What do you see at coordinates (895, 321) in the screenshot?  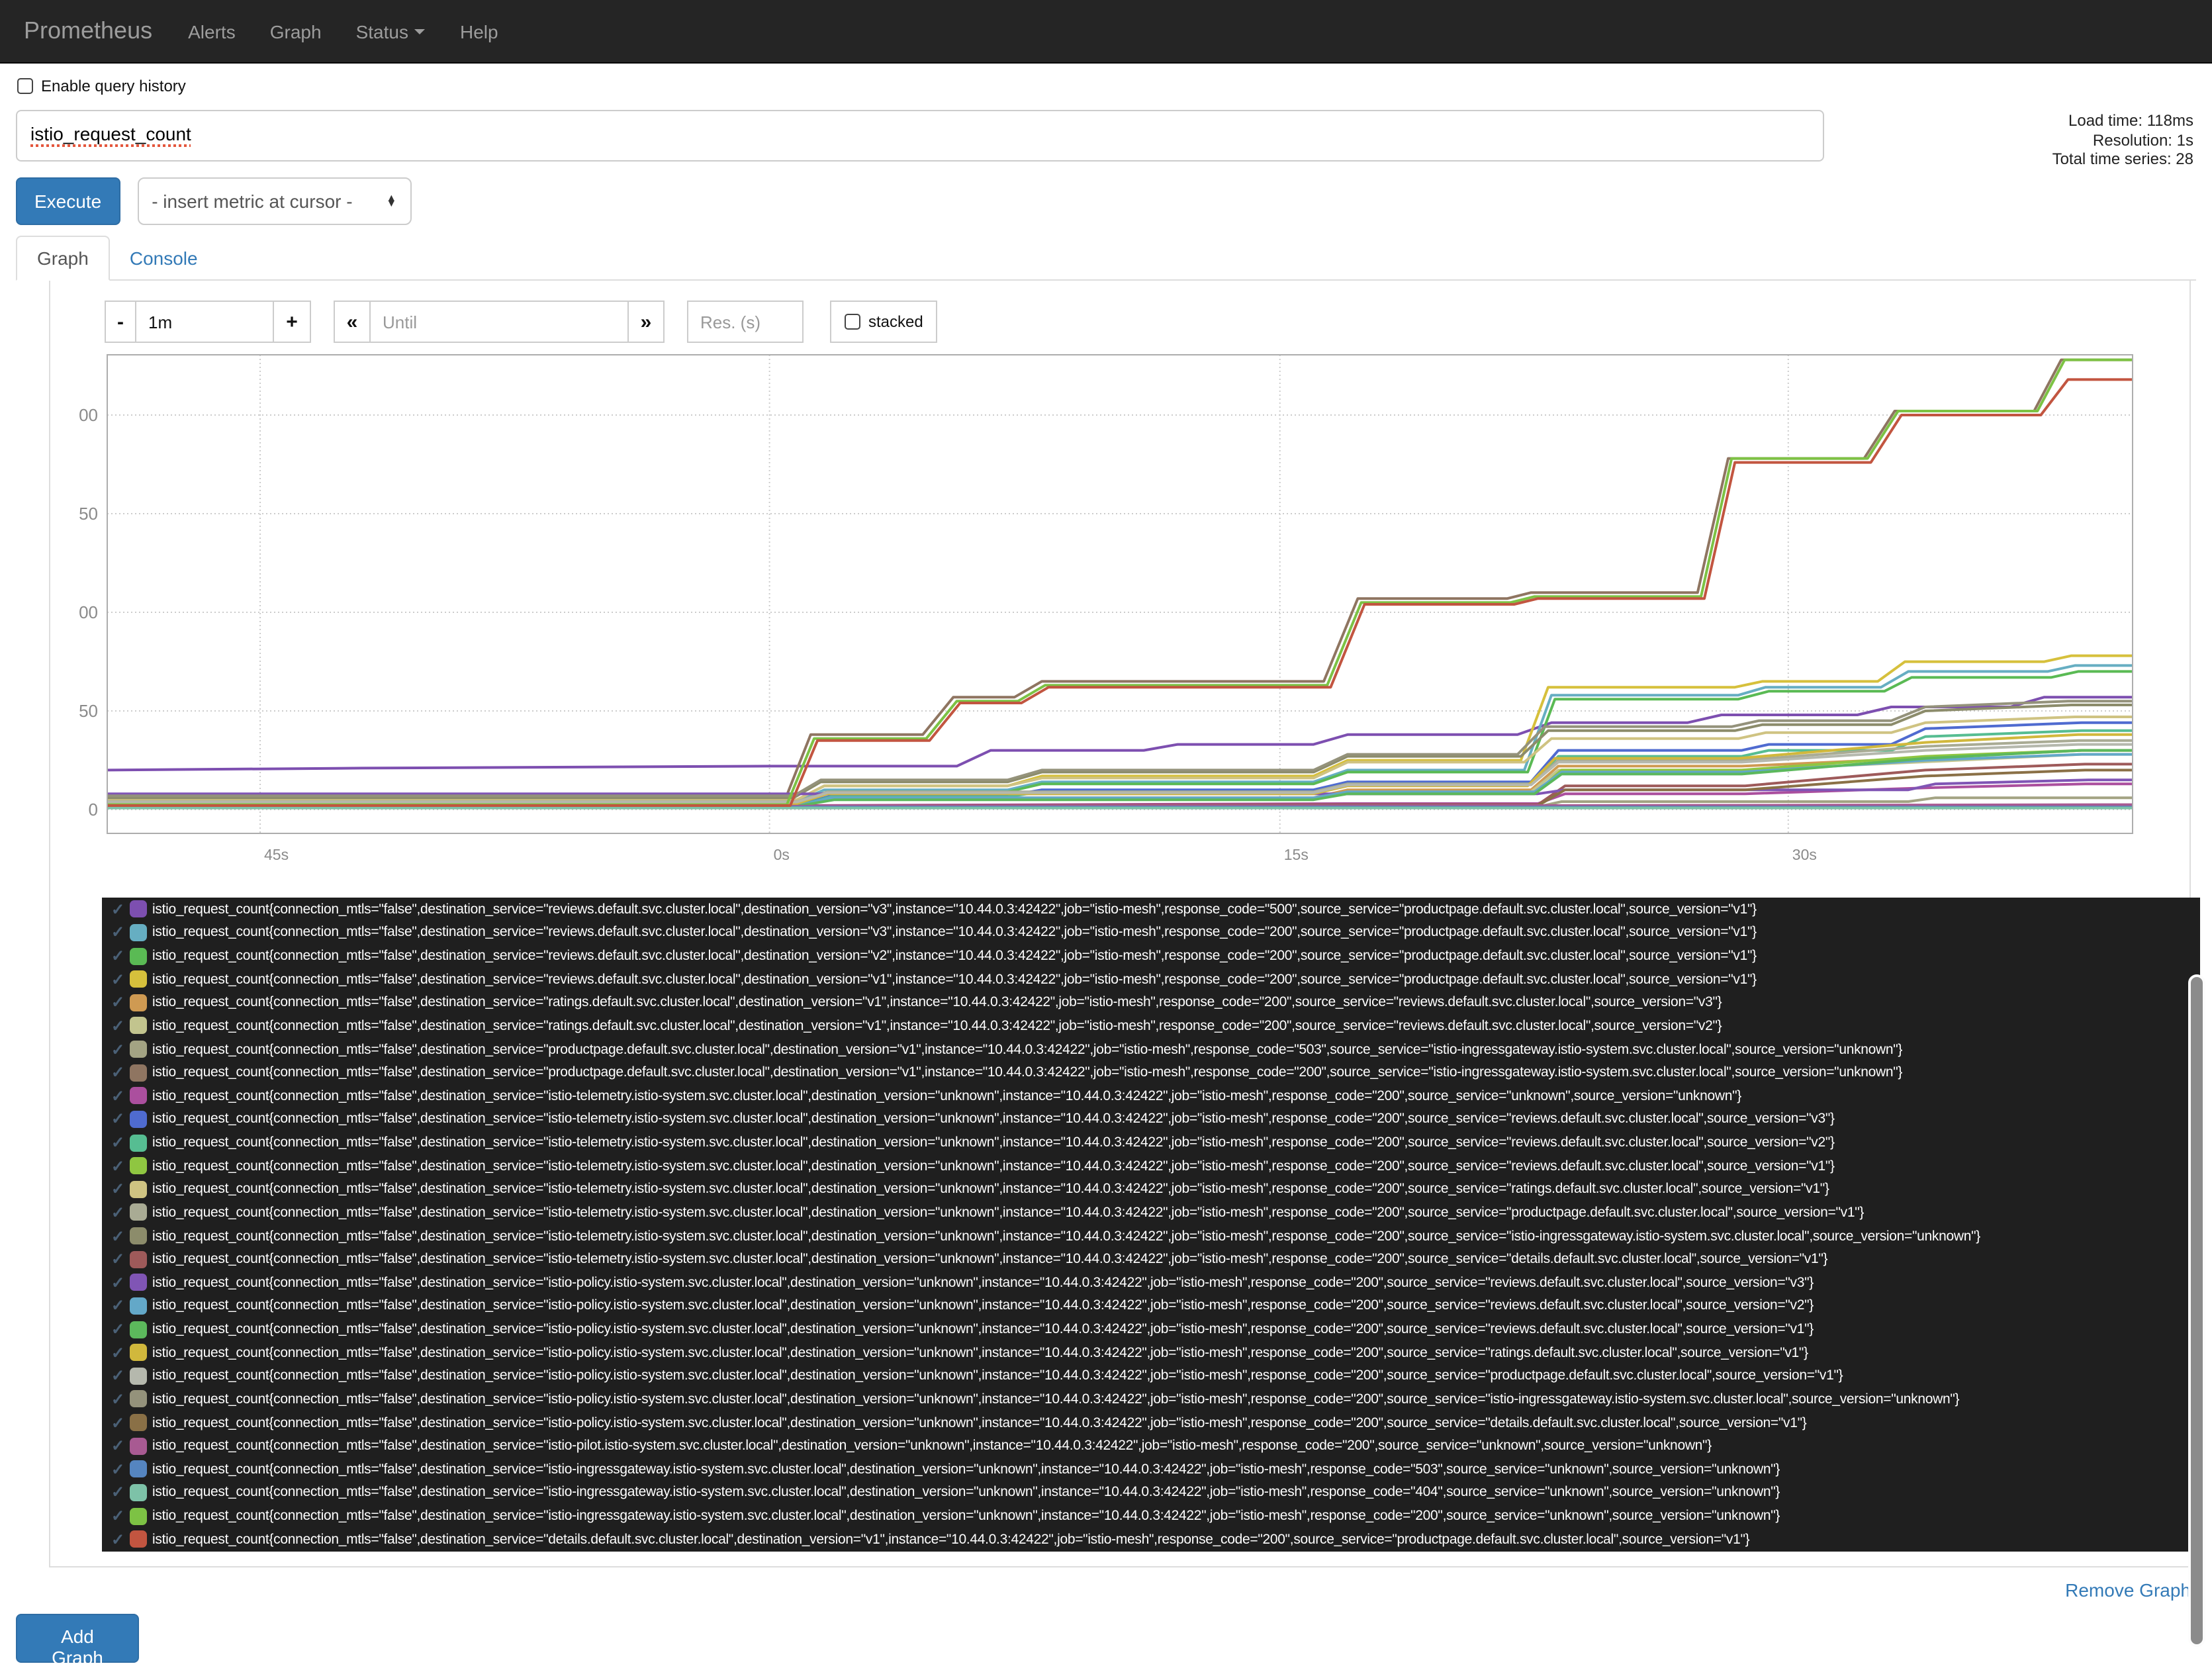 I see `stacked-label: stacked` at bounding box center [895, 321].